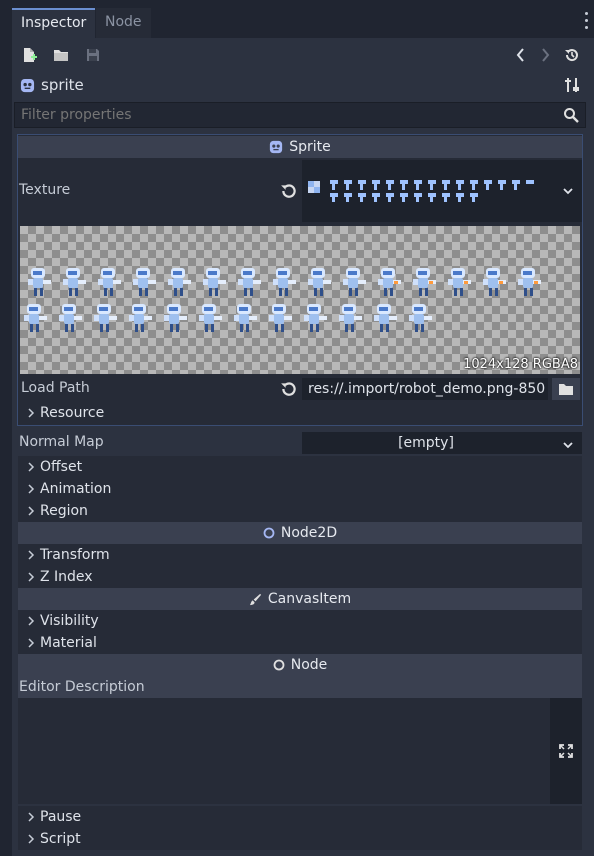 This screenshot has height=856, width=594. What do you see at coordinates (572, 85) in the screenshot?
I see `tools-icon` at bounding box center [572, 85].